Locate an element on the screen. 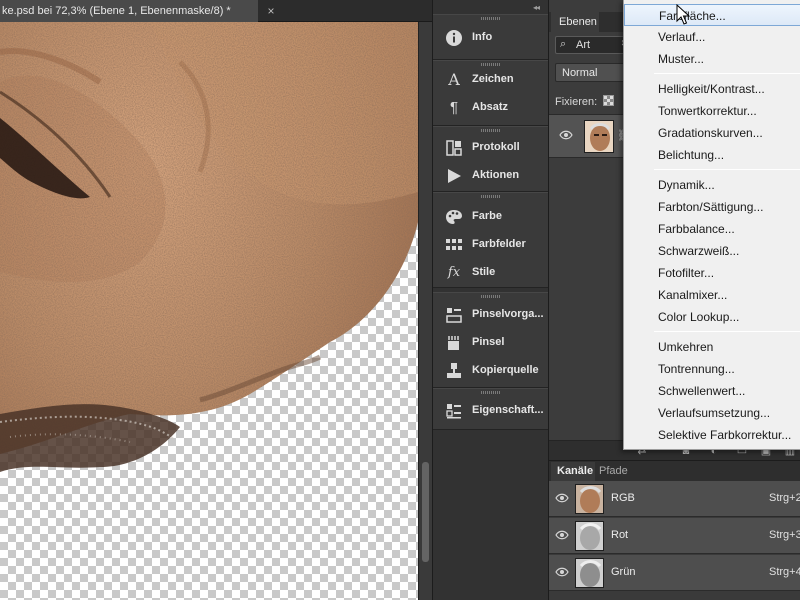 The image size is (800, 600). dock-label-aktionen: Aktionen is located at coordinates (496, 175).